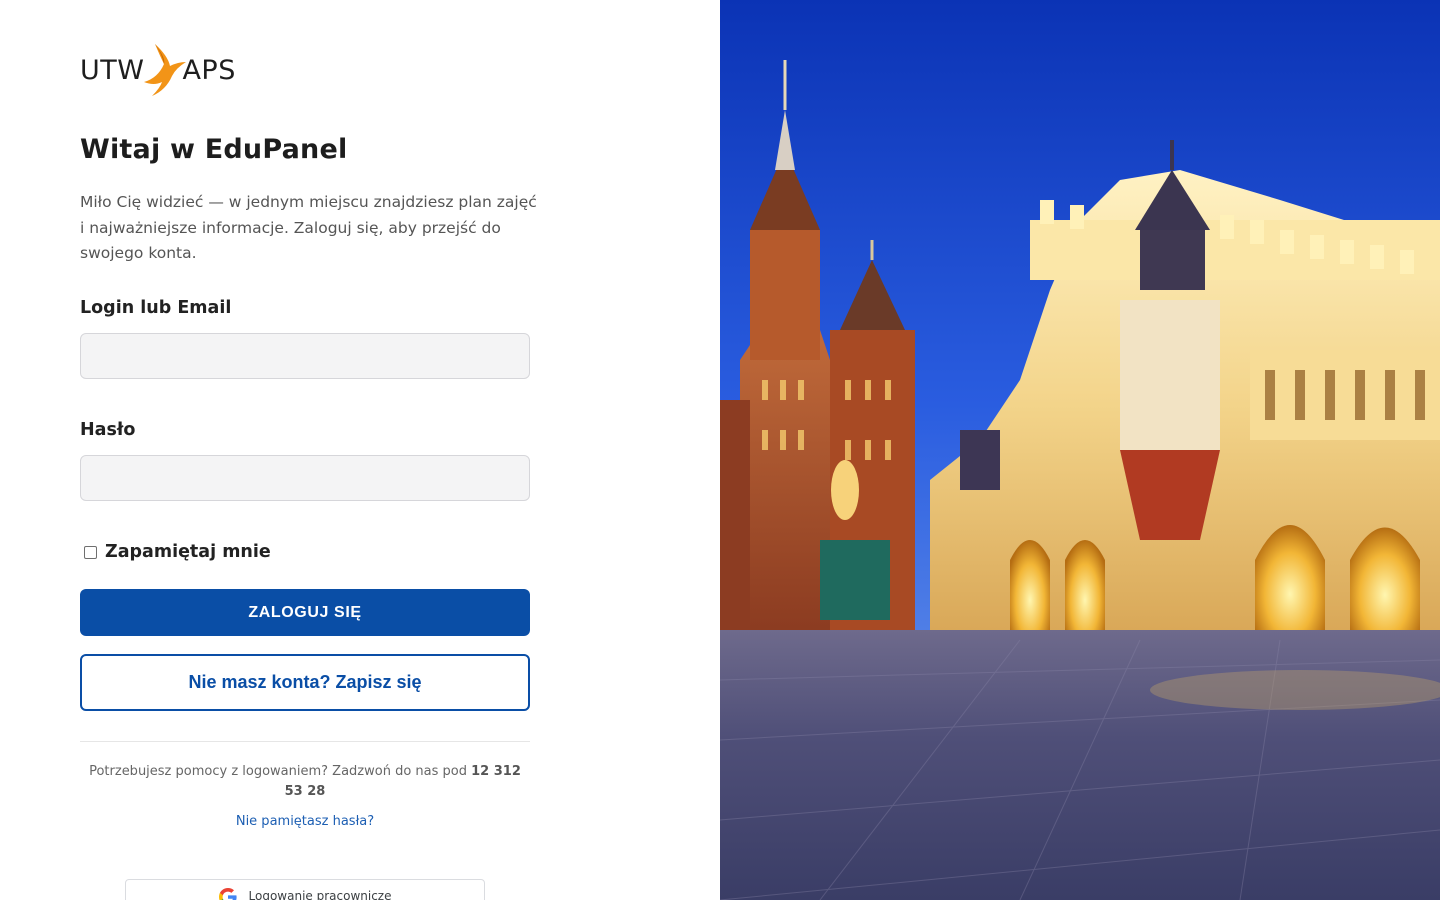 This screenshot has width=1440, height=900. Describe the element at coordinates (227, 894) in the screenshot. I see `google-icon` at that location.